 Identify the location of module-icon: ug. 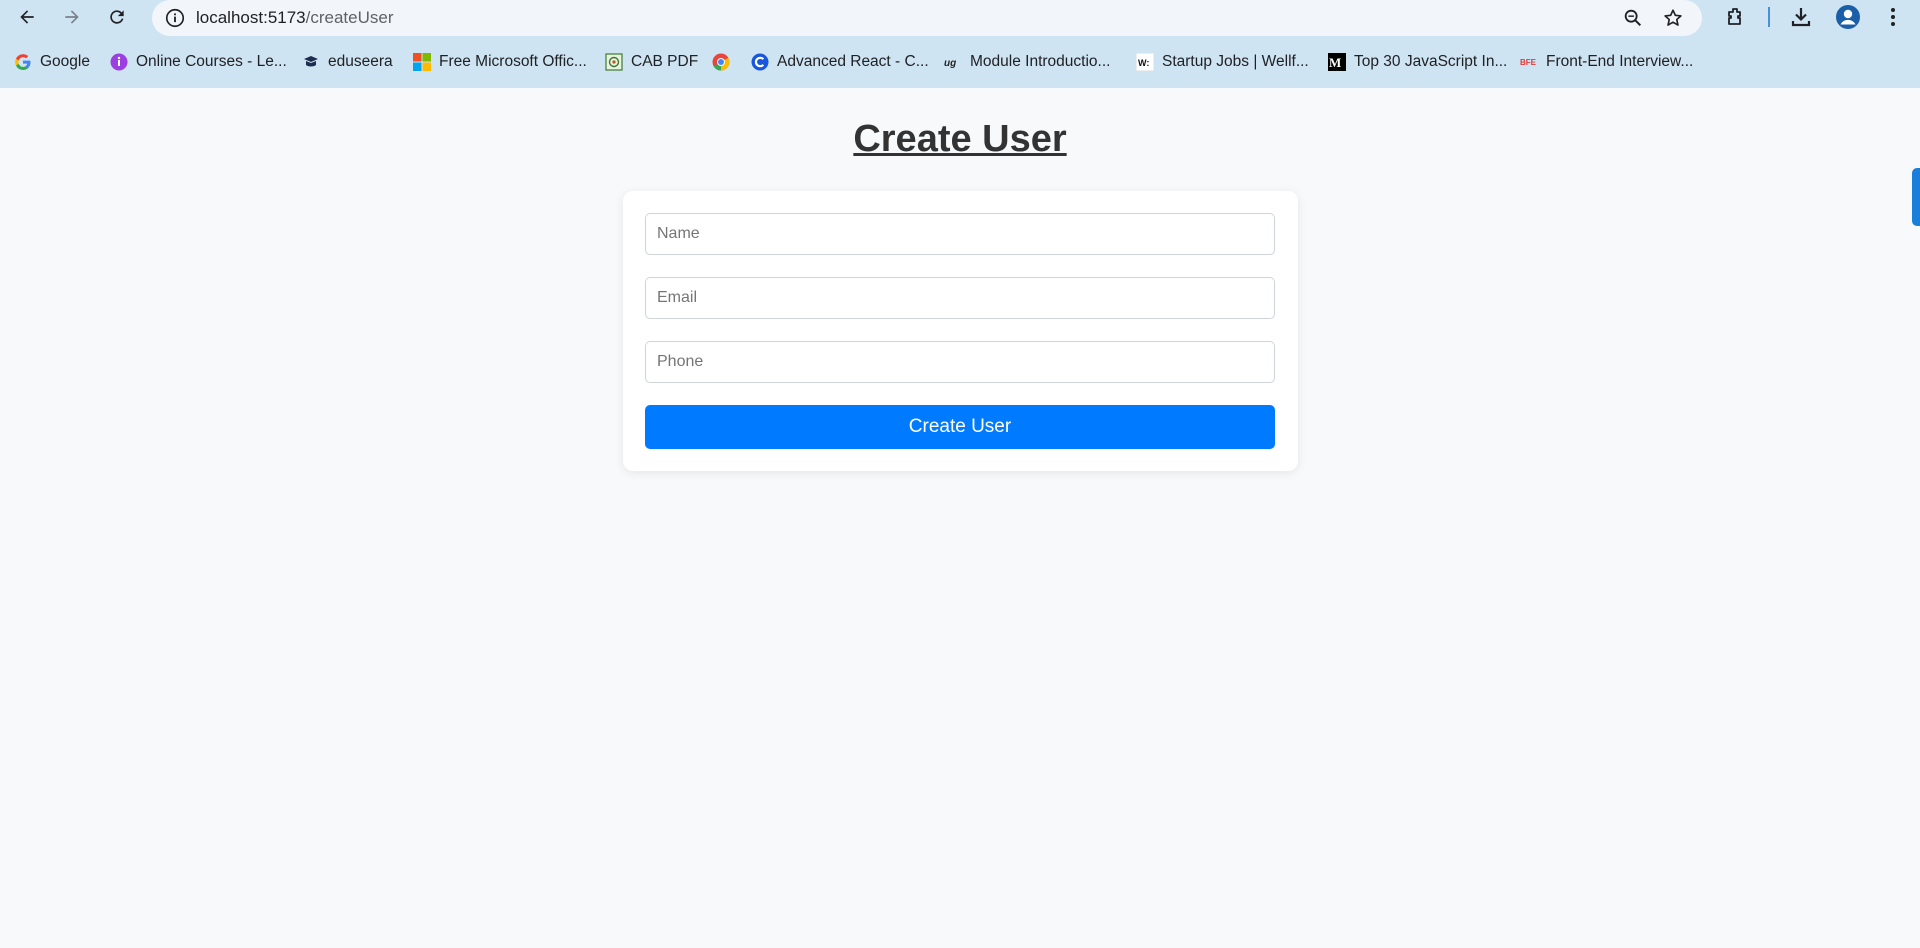
(950, 63).